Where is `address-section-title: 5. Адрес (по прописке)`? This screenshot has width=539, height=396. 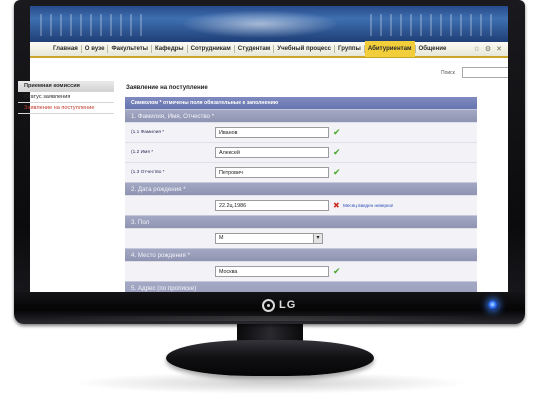
address-section-title: 5. Адрес (по прописке) is located at coordinates (164, 288).